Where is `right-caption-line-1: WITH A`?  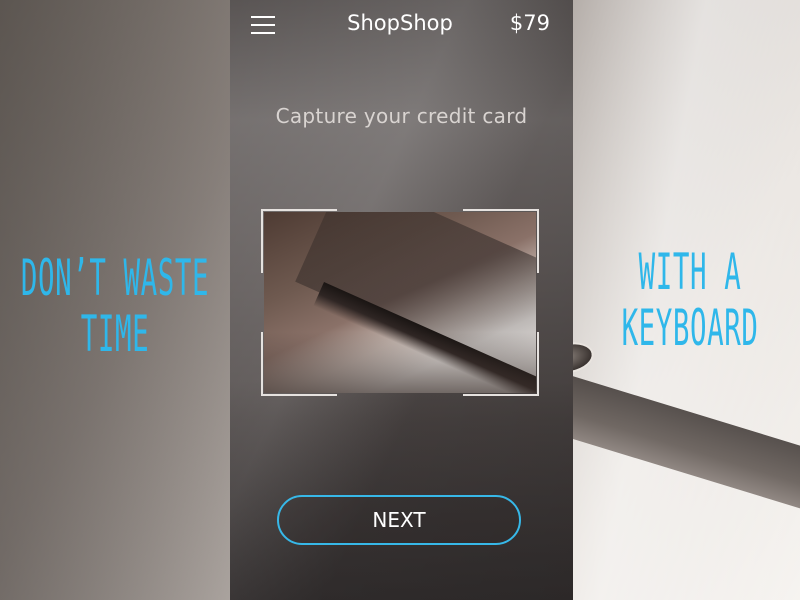 right-caption-line-1: WITH A is located at coordinates (690, 272).